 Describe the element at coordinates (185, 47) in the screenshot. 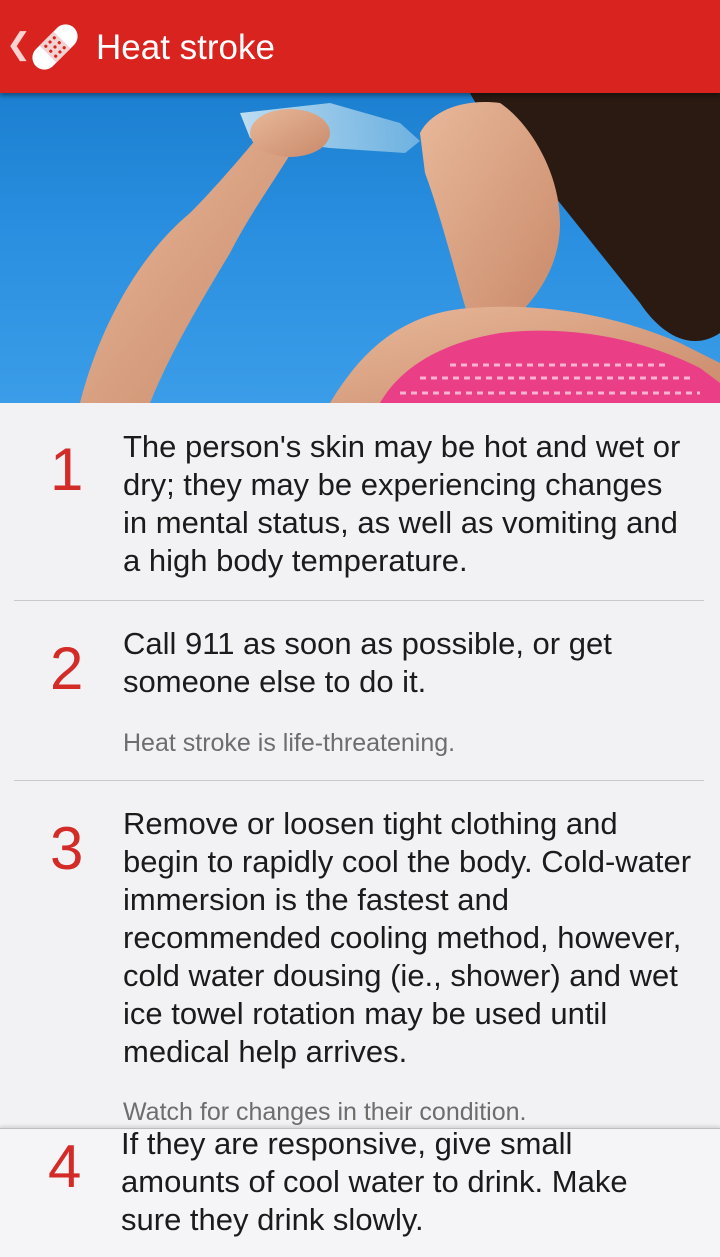

I see `page-title: Heat stroke` at that location.